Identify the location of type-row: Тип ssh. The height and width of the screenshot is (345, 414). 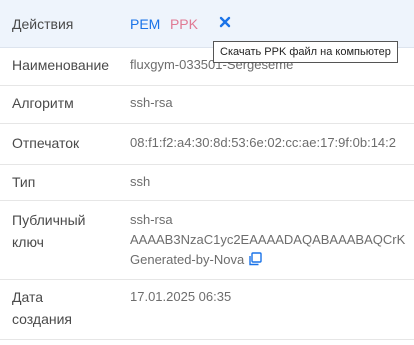
(207, 183).